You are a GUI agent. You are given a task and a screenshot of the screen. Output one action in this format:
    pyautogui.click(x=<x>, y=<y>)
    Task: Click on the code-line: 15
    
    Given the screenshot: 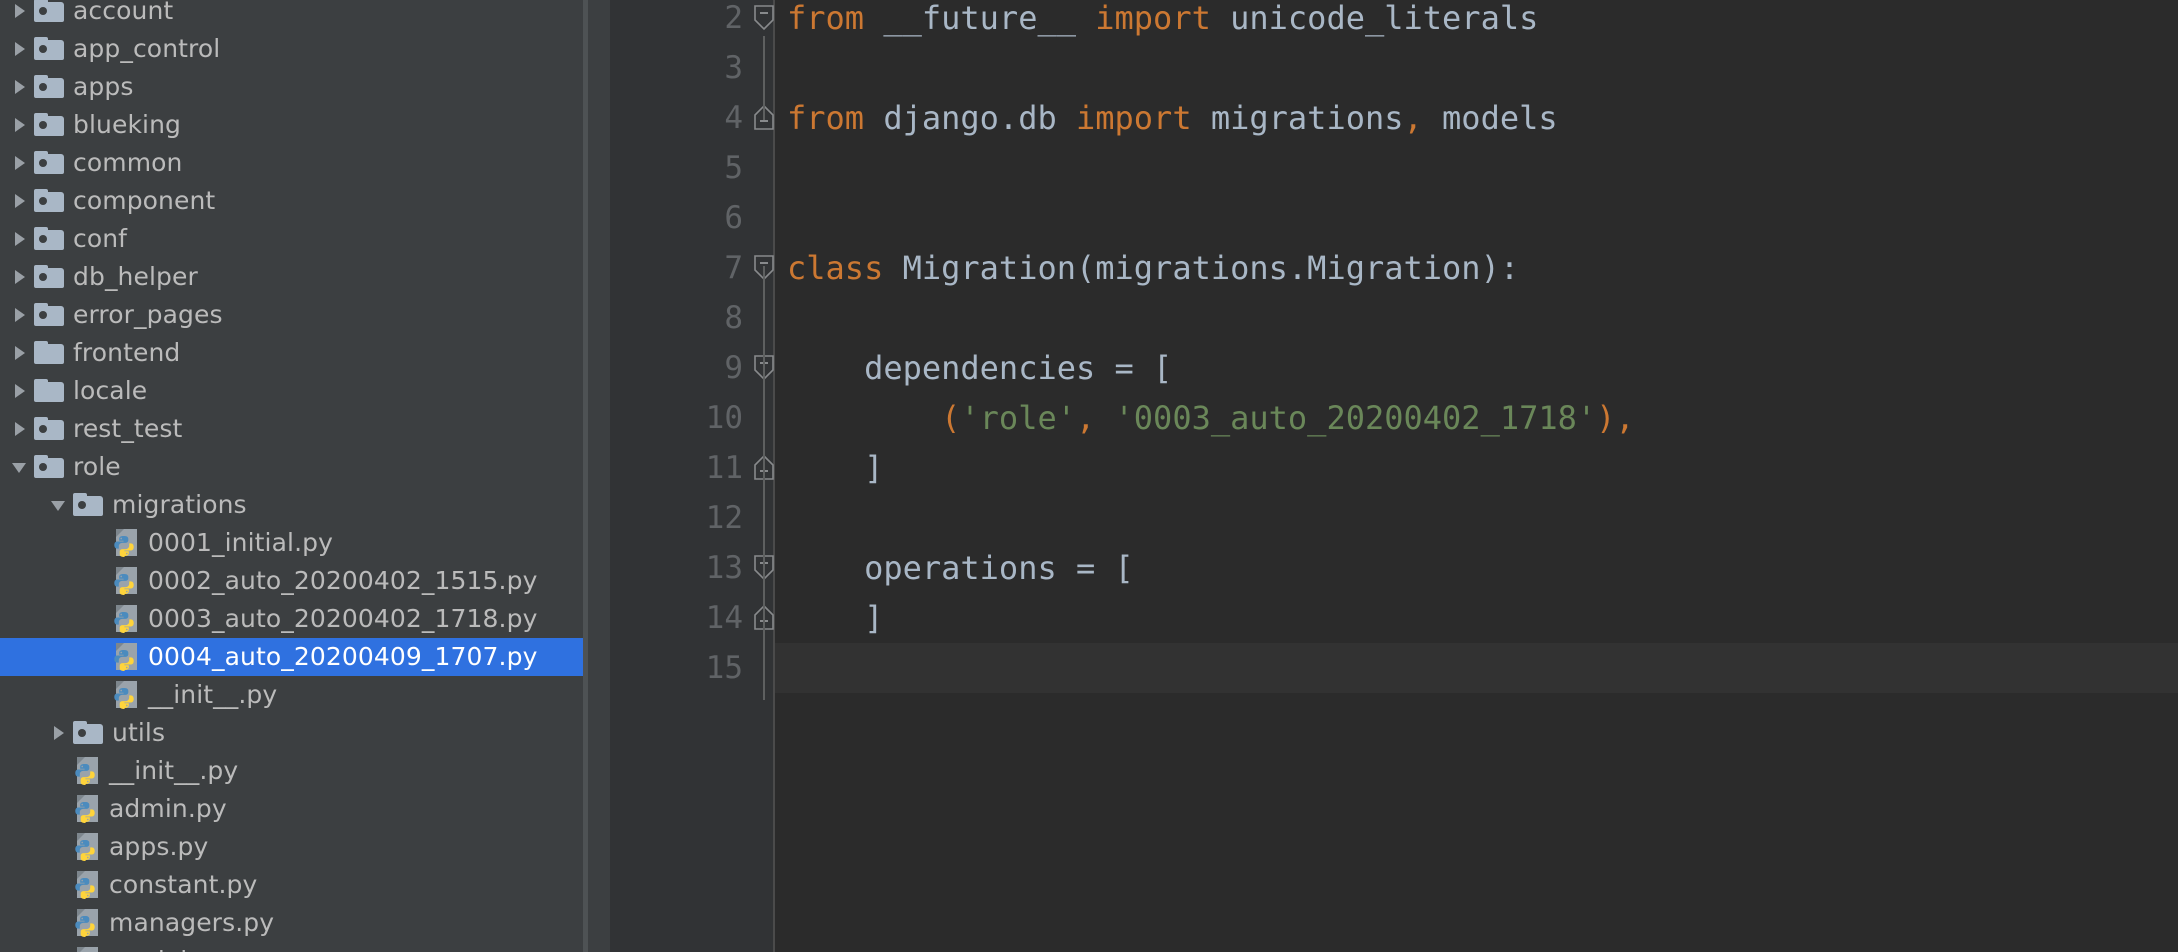 What is the action you would take?
    pyautogui.click(x=1394, y=668)
    